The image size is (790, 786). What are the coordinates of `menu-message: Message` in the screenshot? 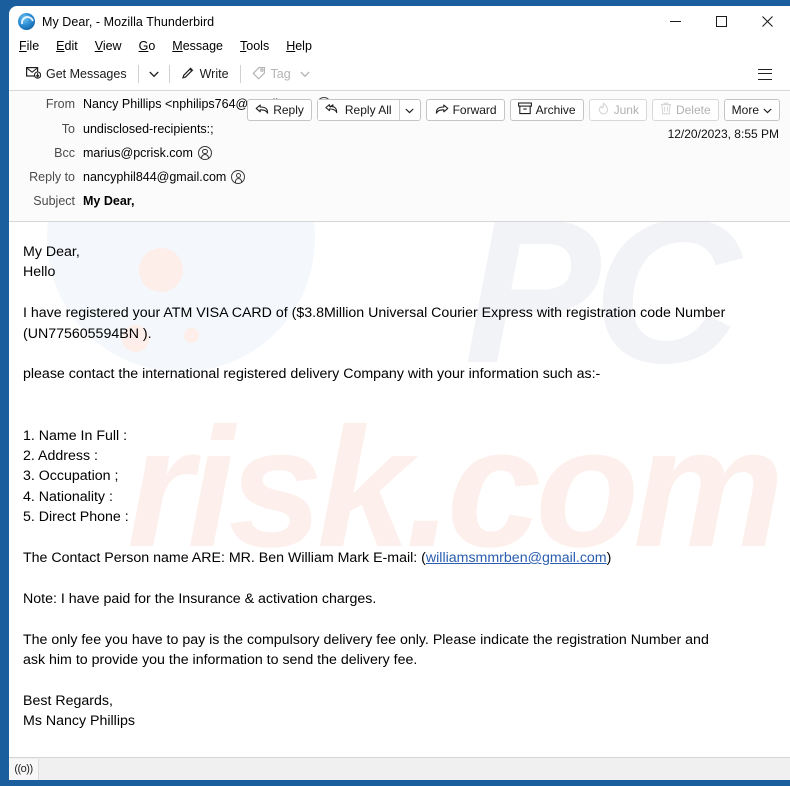 It's located at (197, 46).